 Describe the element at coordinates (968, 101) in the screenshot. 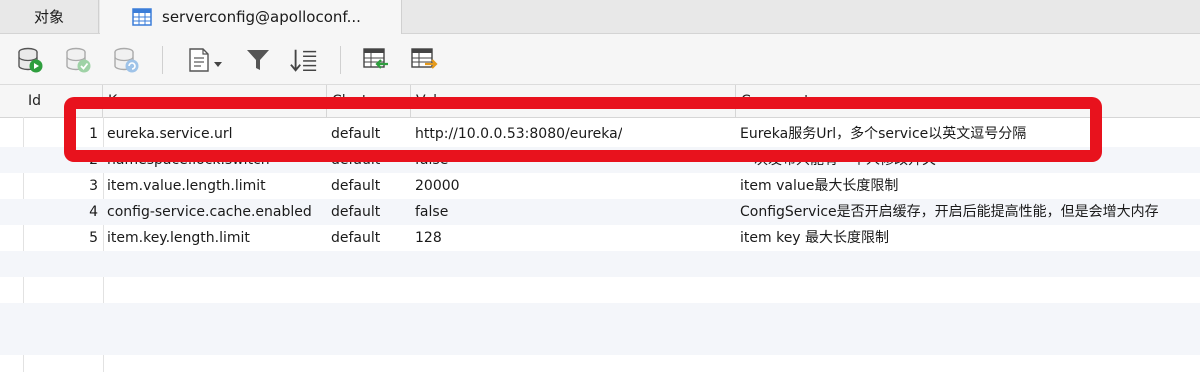

I see `column-header-comment: Comment` at that location.